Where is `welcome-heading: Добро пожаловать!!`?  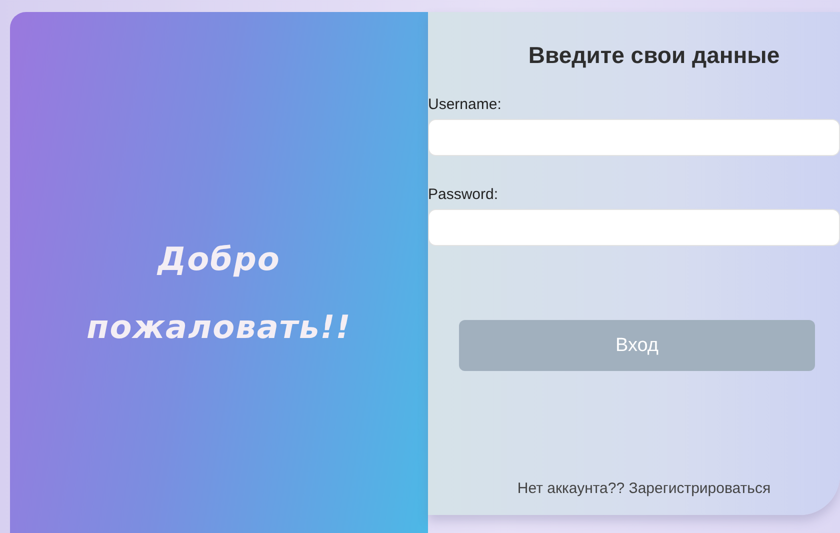 welcome-heading: Добро пожаловать!! is located at coordinates (219, 293).